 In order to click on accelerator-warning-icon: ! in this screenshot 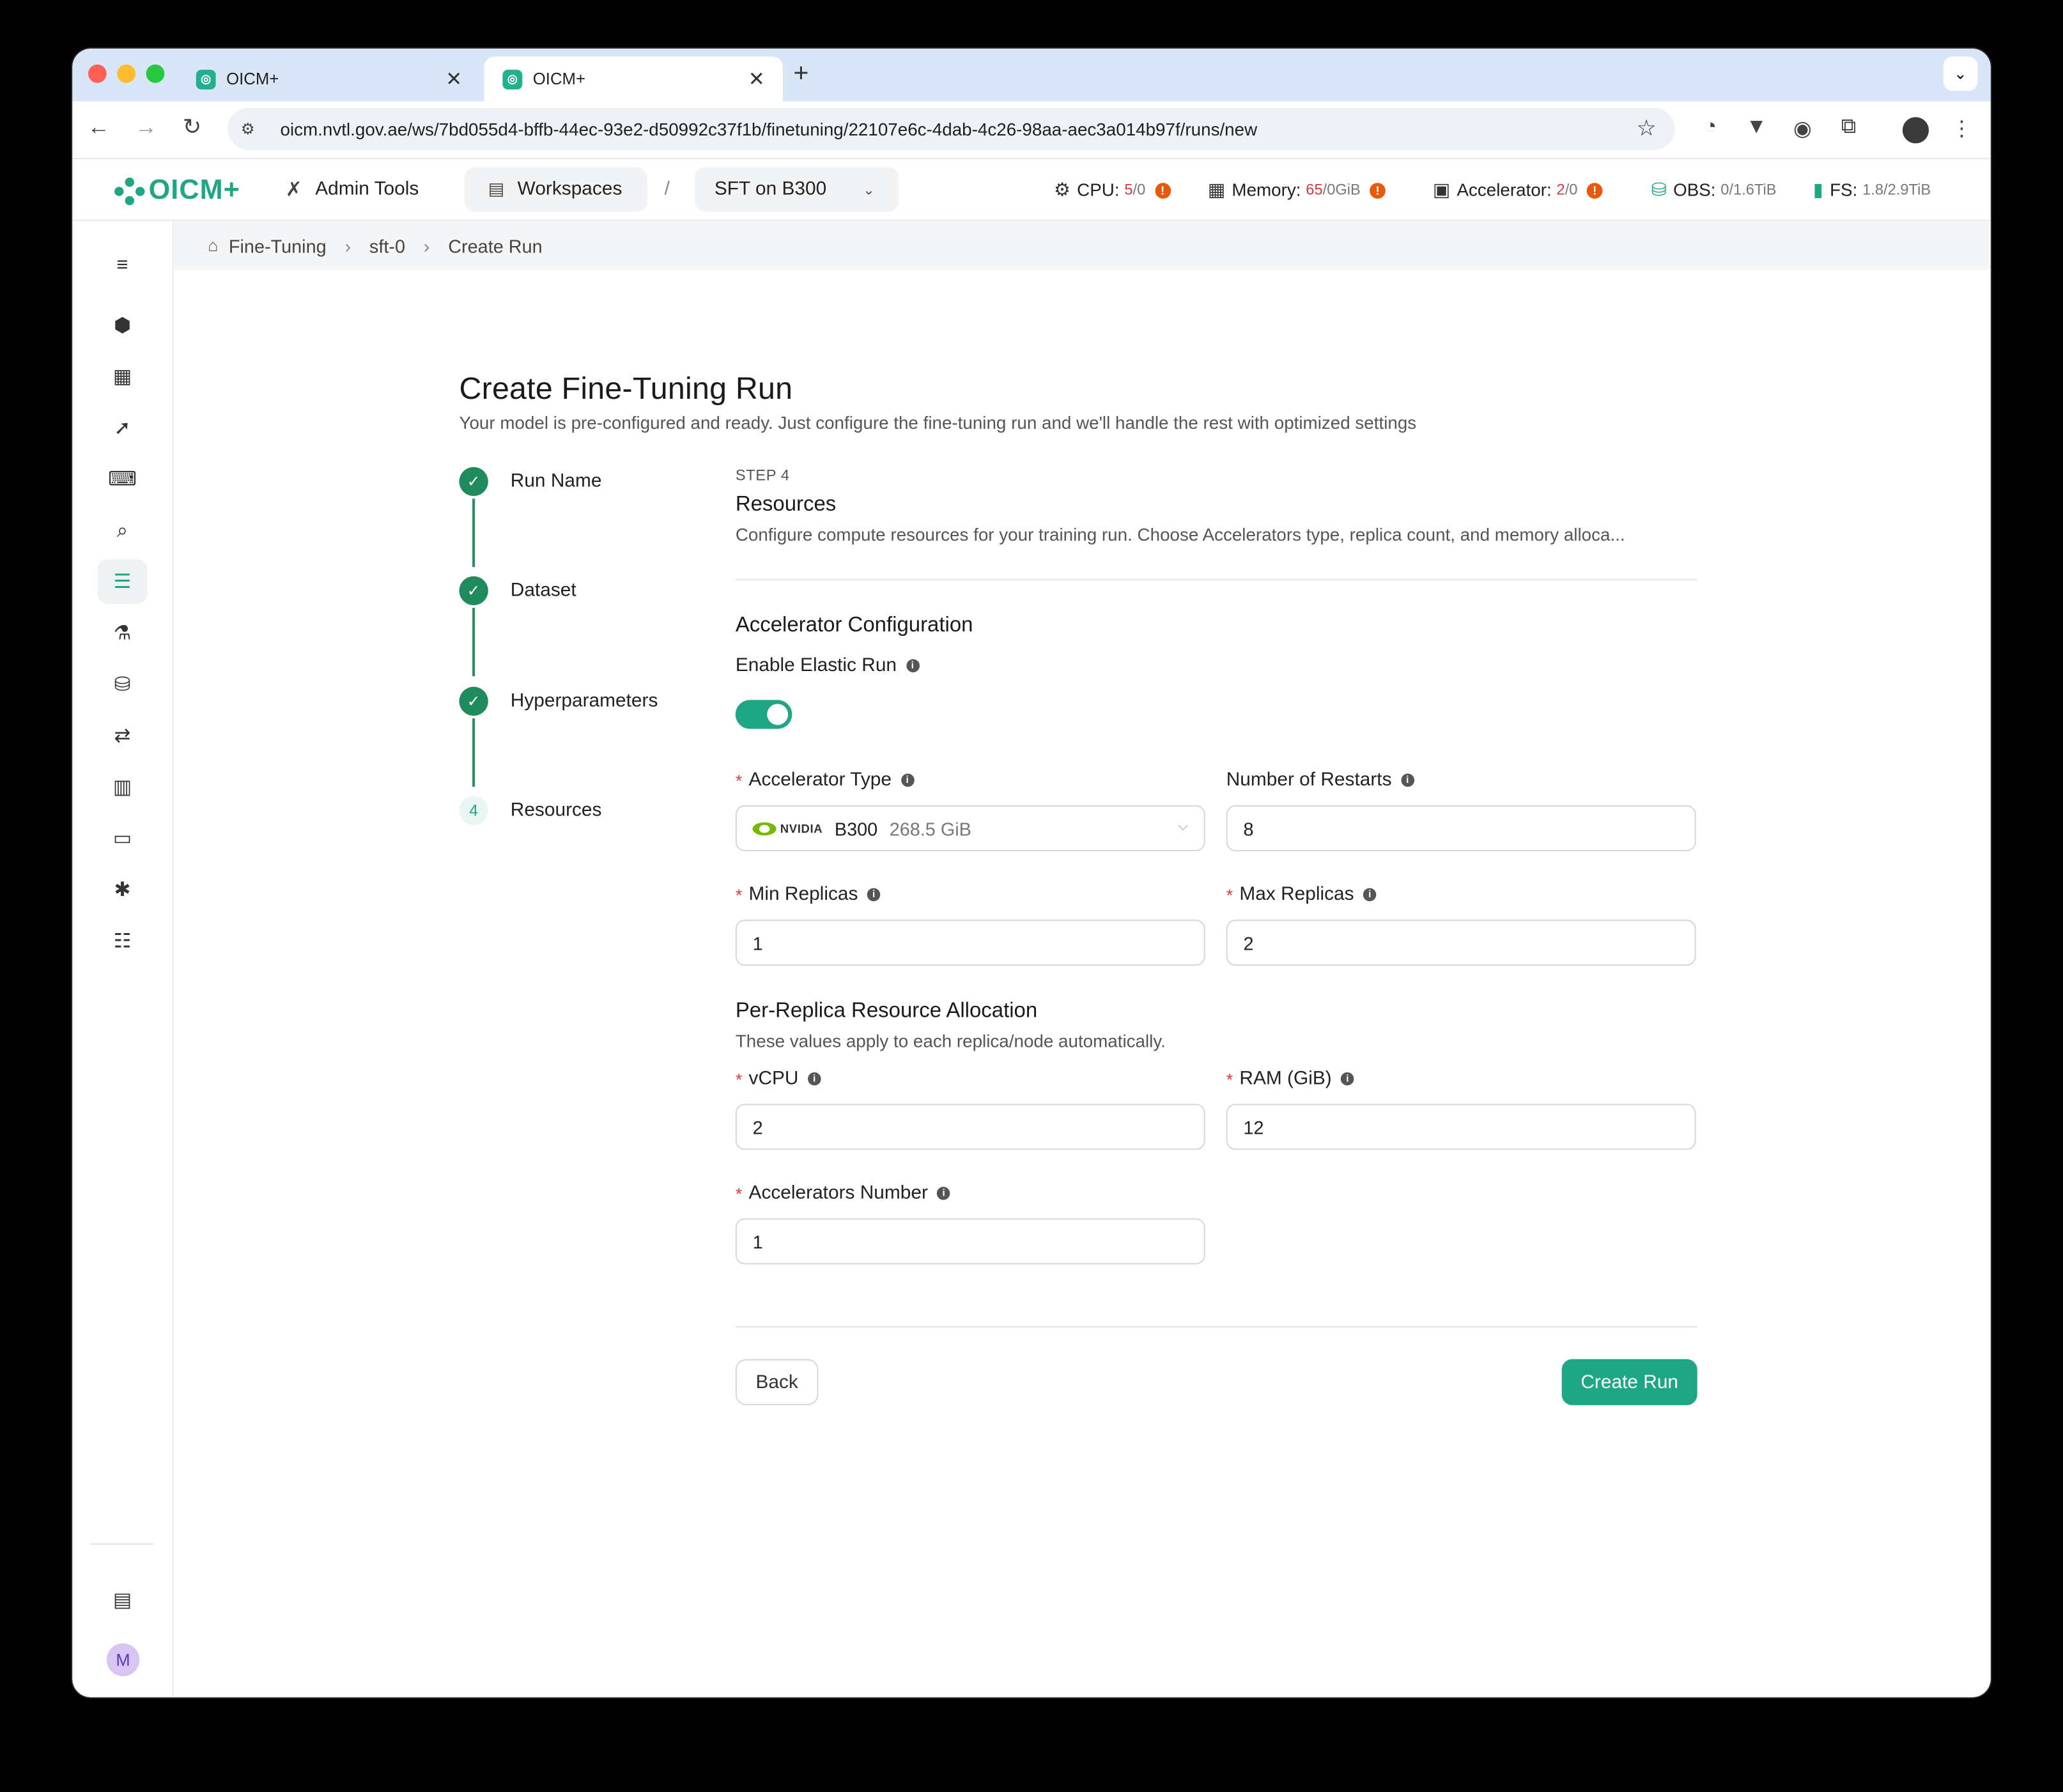, I will do `click(1594, 190)`.